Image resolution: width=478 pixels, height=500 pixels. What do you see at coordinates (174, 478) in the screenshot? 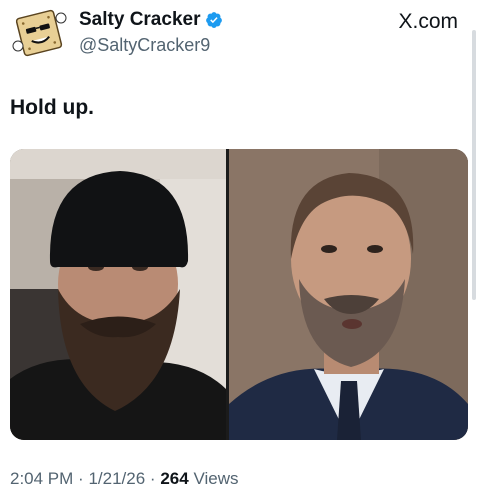
I see `views-count: 264` at bounding box center [174, 478].